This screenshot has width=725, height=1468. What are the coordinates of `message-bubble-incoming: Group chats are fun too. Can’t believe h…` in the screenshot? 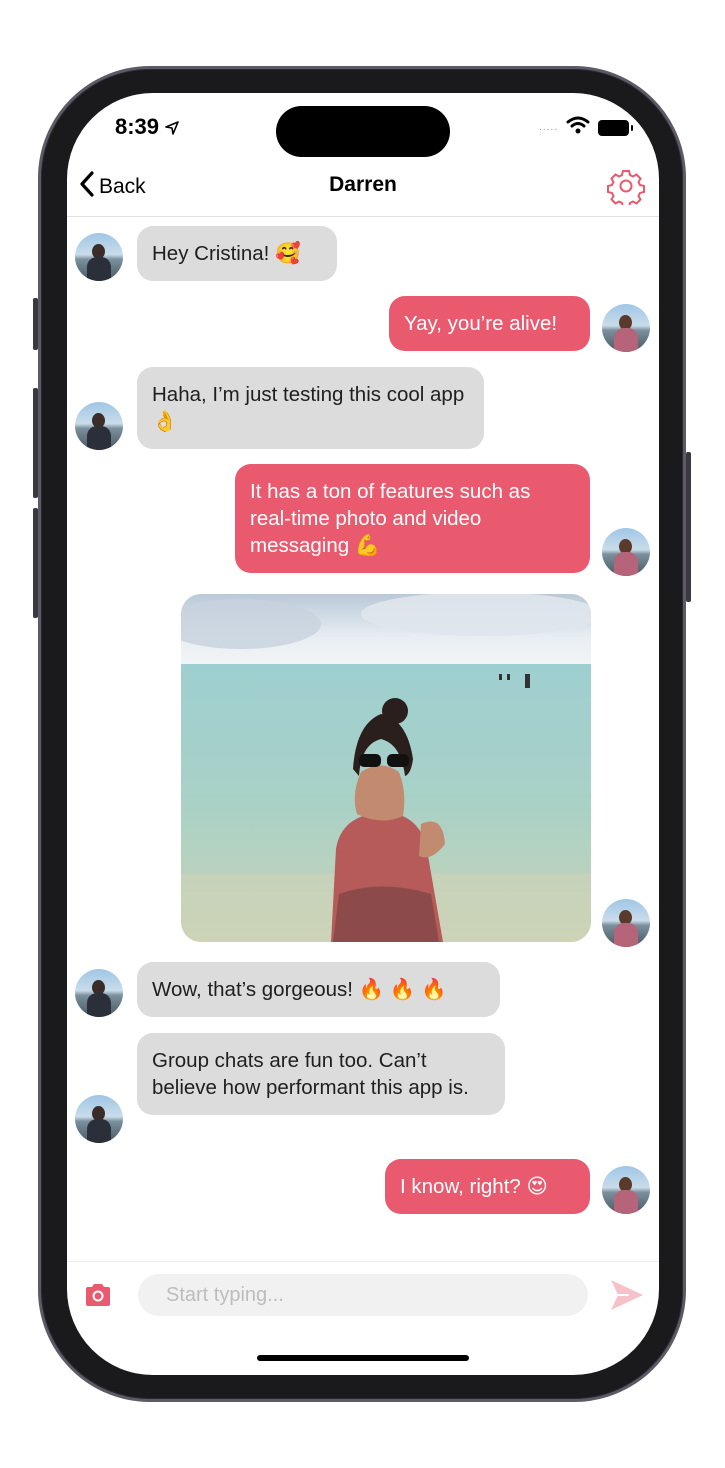 It's located at (321, 1074).